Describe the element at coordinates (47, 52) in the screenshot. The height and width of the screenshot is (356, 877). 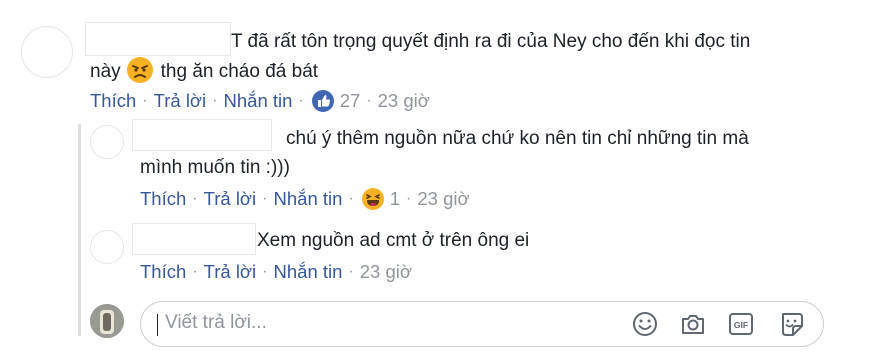
I see `main-comment-avatar` at that location.